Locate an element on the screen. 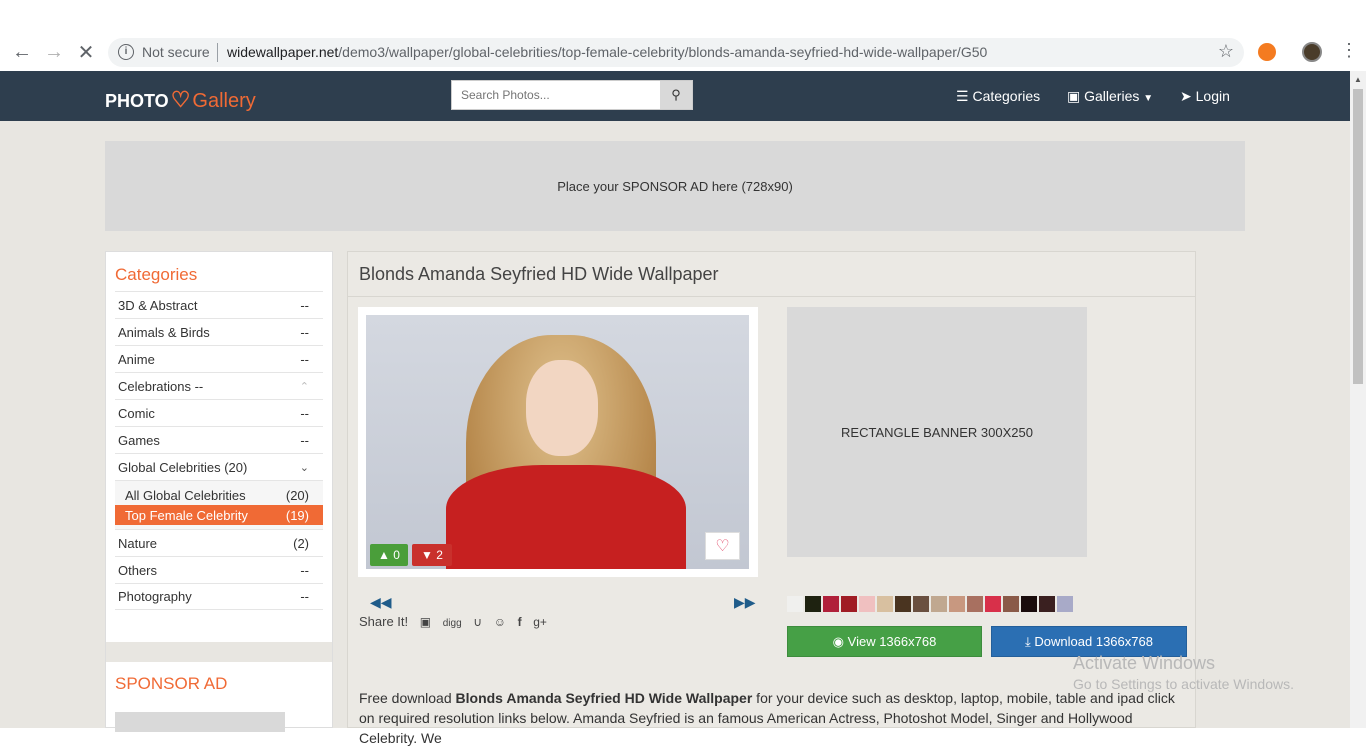  scroll-up-icon: ▲ is located at coordinates (1358, 79).